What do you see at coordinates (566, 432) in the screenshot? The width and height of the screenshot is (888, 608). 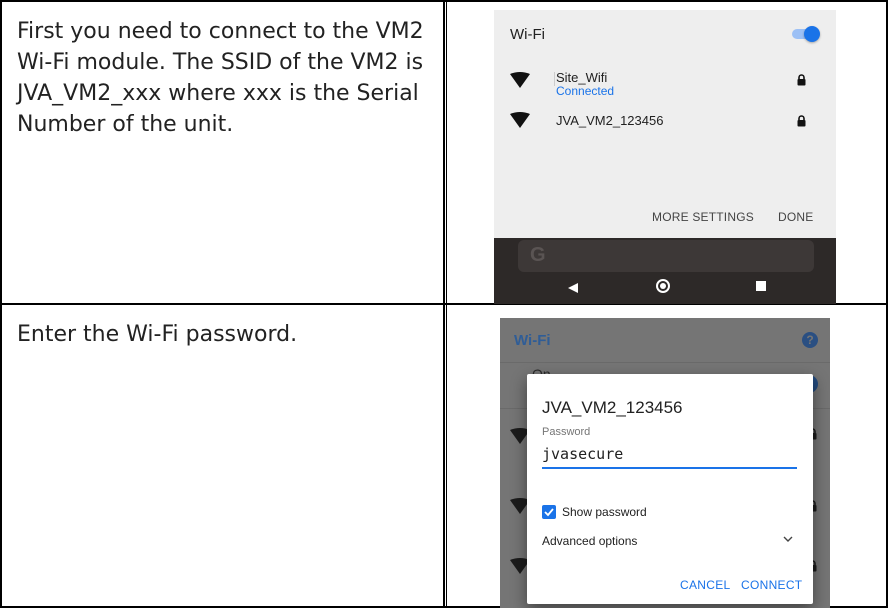 I see `password-label: Password` at bounding box center [566, 432].